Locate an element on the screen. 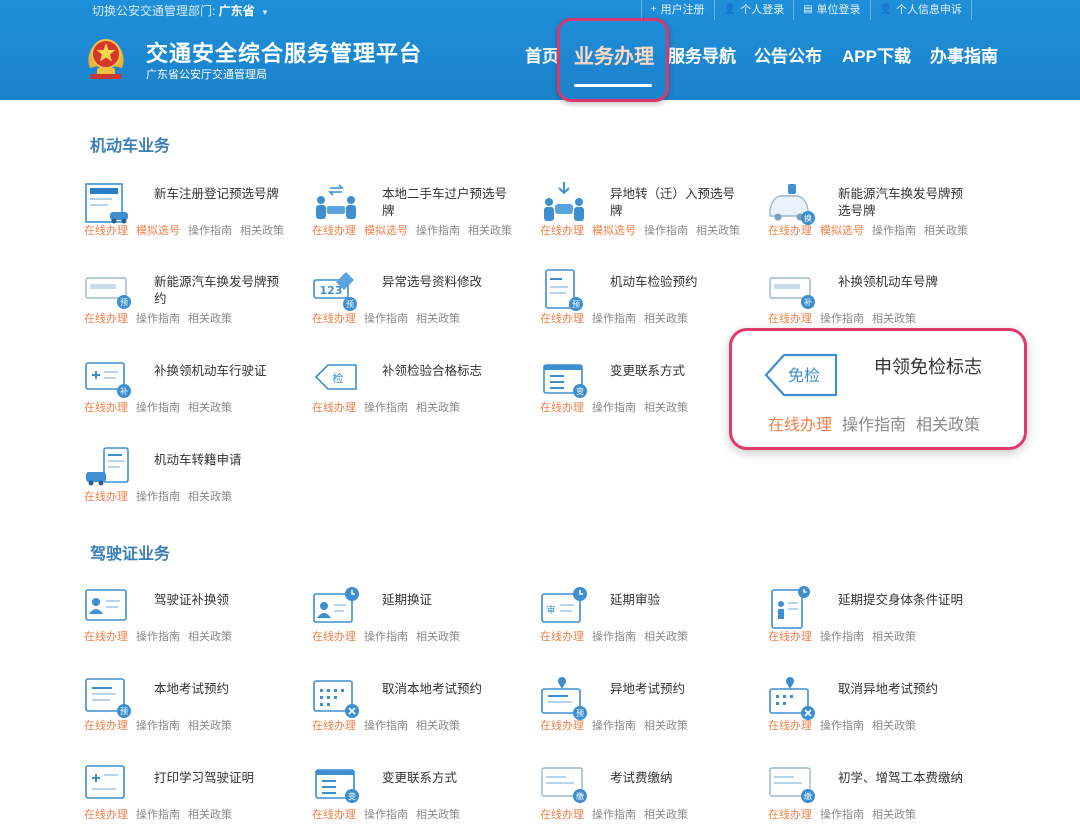  service-name: 驾驶证补换领 is located at coordinates (219, 600).